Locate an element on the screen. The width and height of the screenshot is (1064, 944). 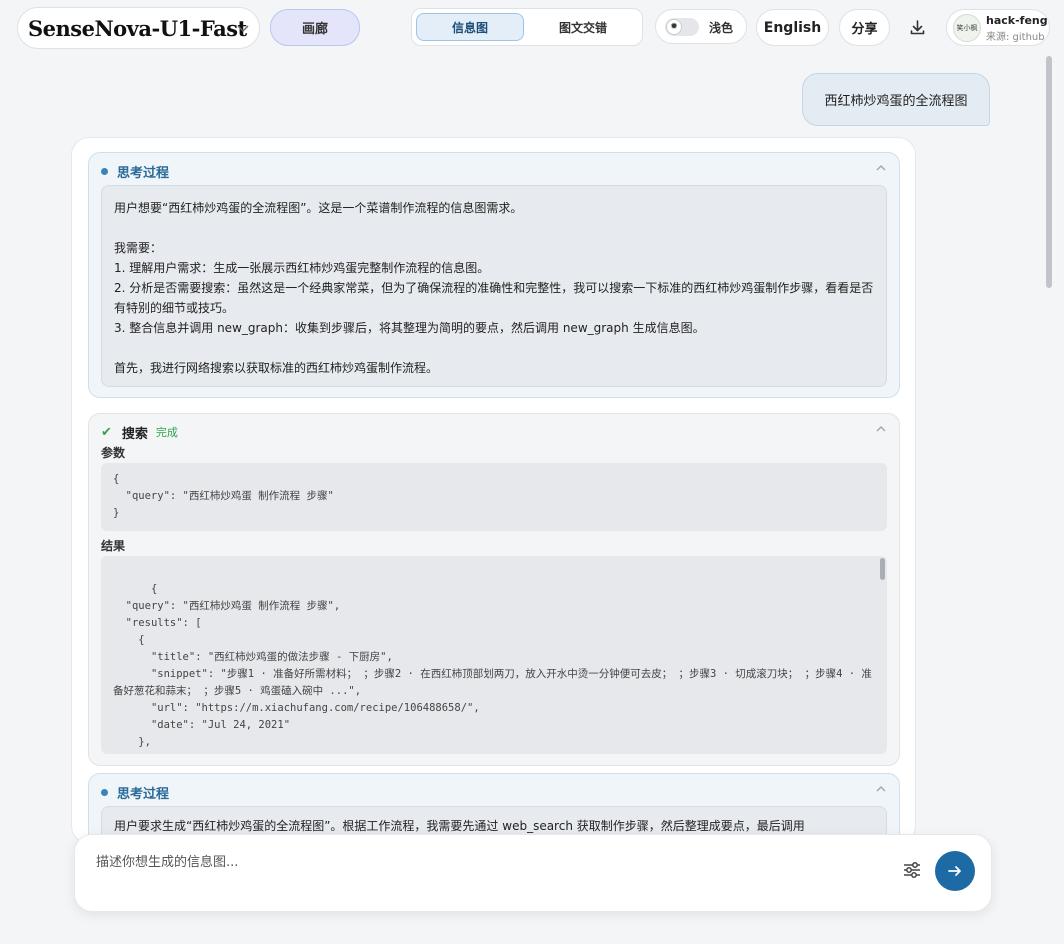
user-source: 来源: github is located at coordinates (1015, 37).